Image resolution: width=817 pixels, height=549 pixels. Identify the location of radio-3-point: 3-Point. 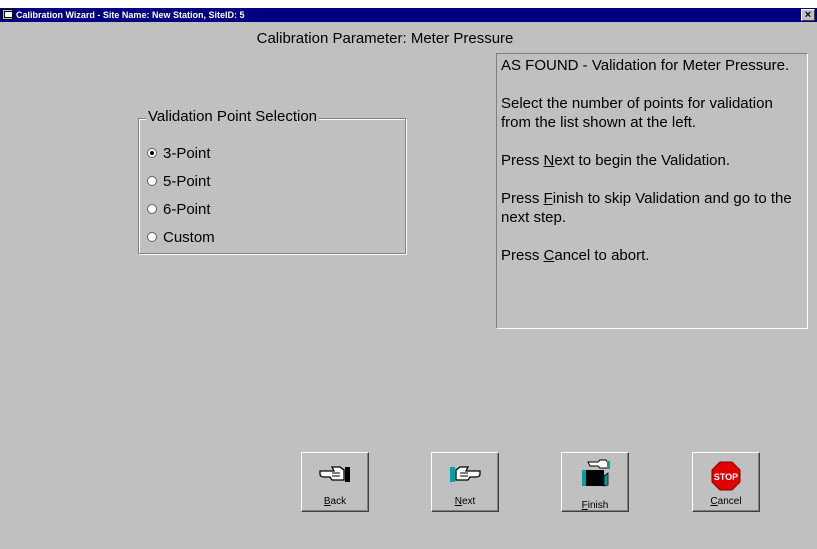
(179, 153).